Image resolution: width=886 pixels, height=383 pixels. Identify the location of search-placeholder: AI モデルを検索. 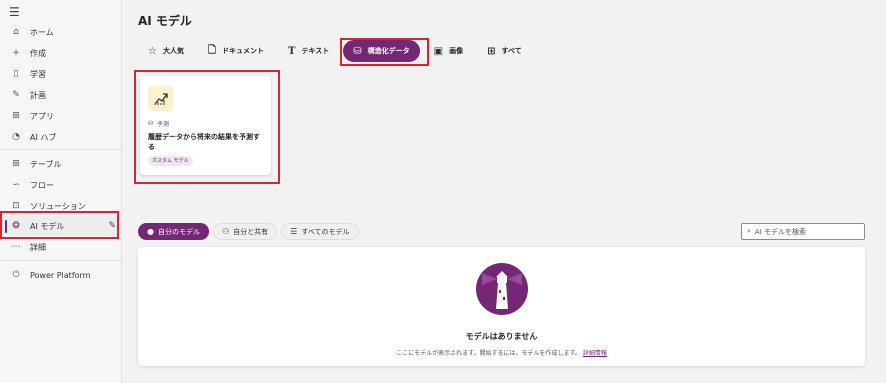
(780, 231).